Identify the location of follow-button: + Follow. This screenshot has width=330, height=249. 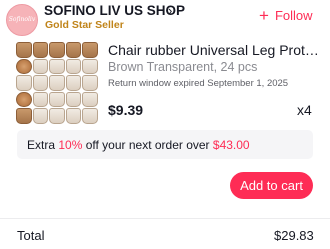
(286, 15).